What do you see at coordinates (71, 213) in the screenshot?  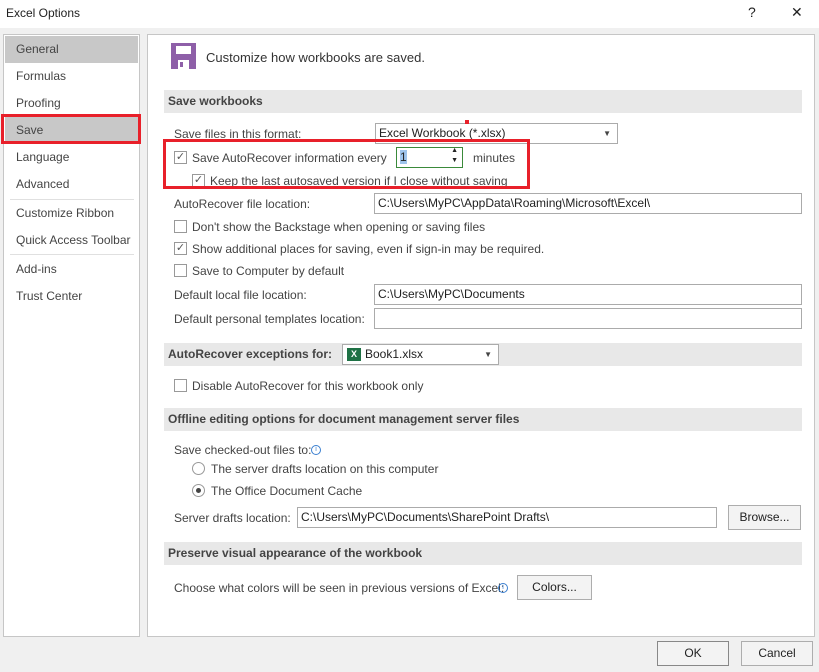 I see `sidebar-item-customize-ribbon: Customize Ribbon` at bounding box center [71, 213].